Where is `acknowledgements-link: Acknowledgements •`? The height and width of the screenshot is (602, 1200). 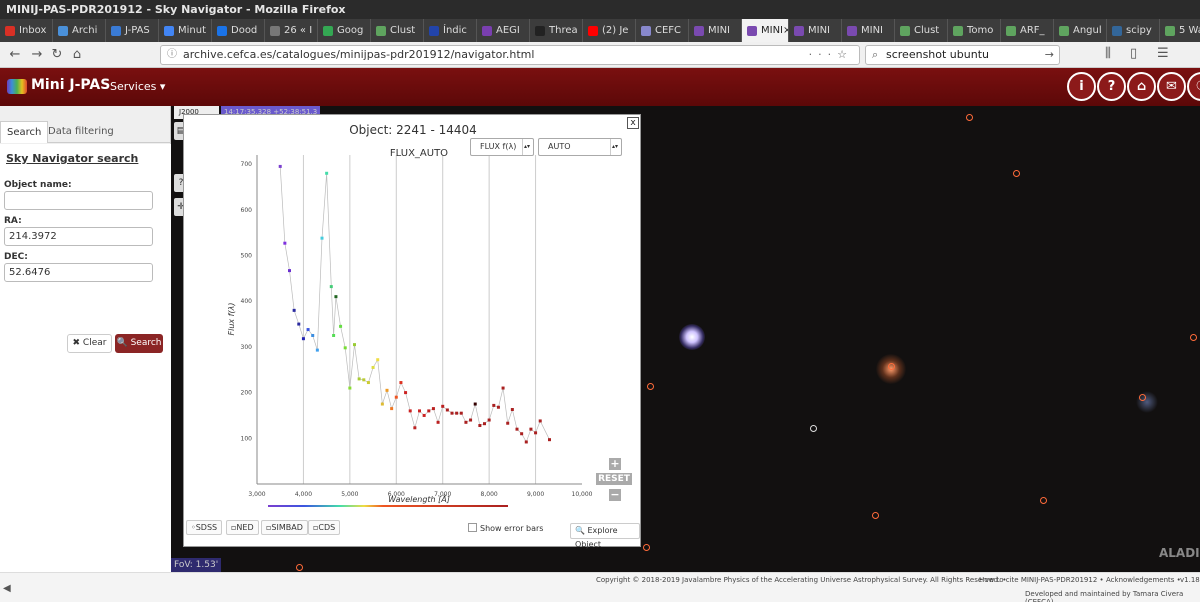
acknowledgements-link: Acknowledgements • is located at coordinates (1143, 580).